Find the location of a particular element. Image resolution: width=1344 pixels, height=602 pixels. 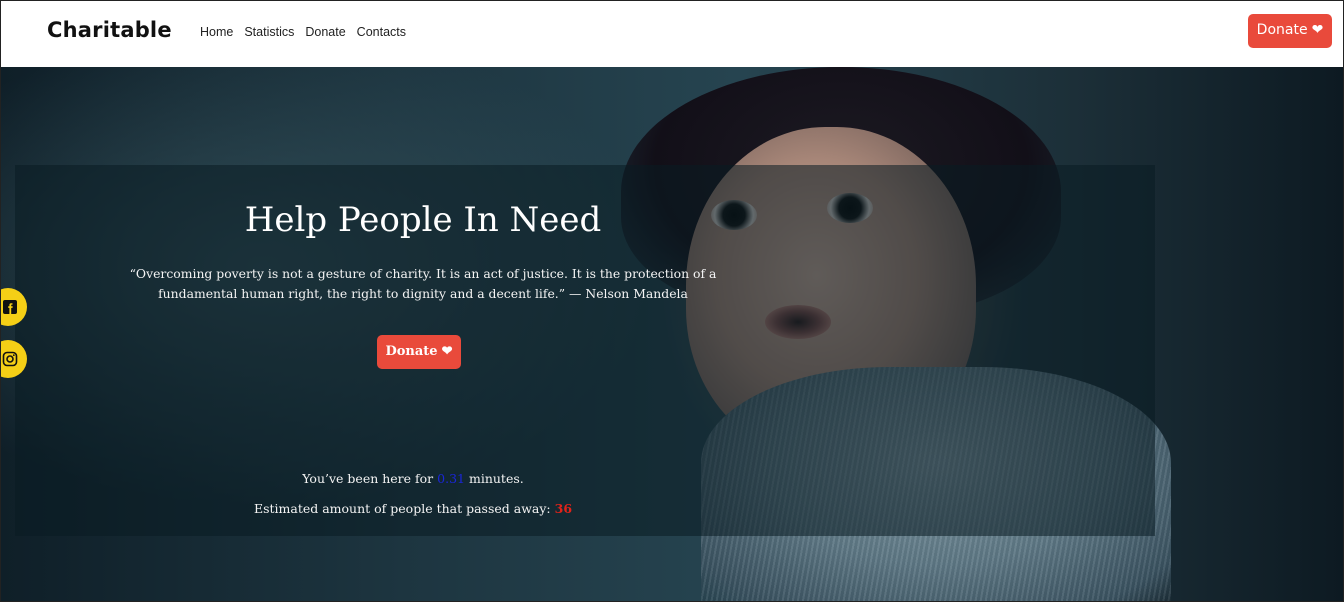

nav-contacts: Contacts is located at coordinates (381, 32).